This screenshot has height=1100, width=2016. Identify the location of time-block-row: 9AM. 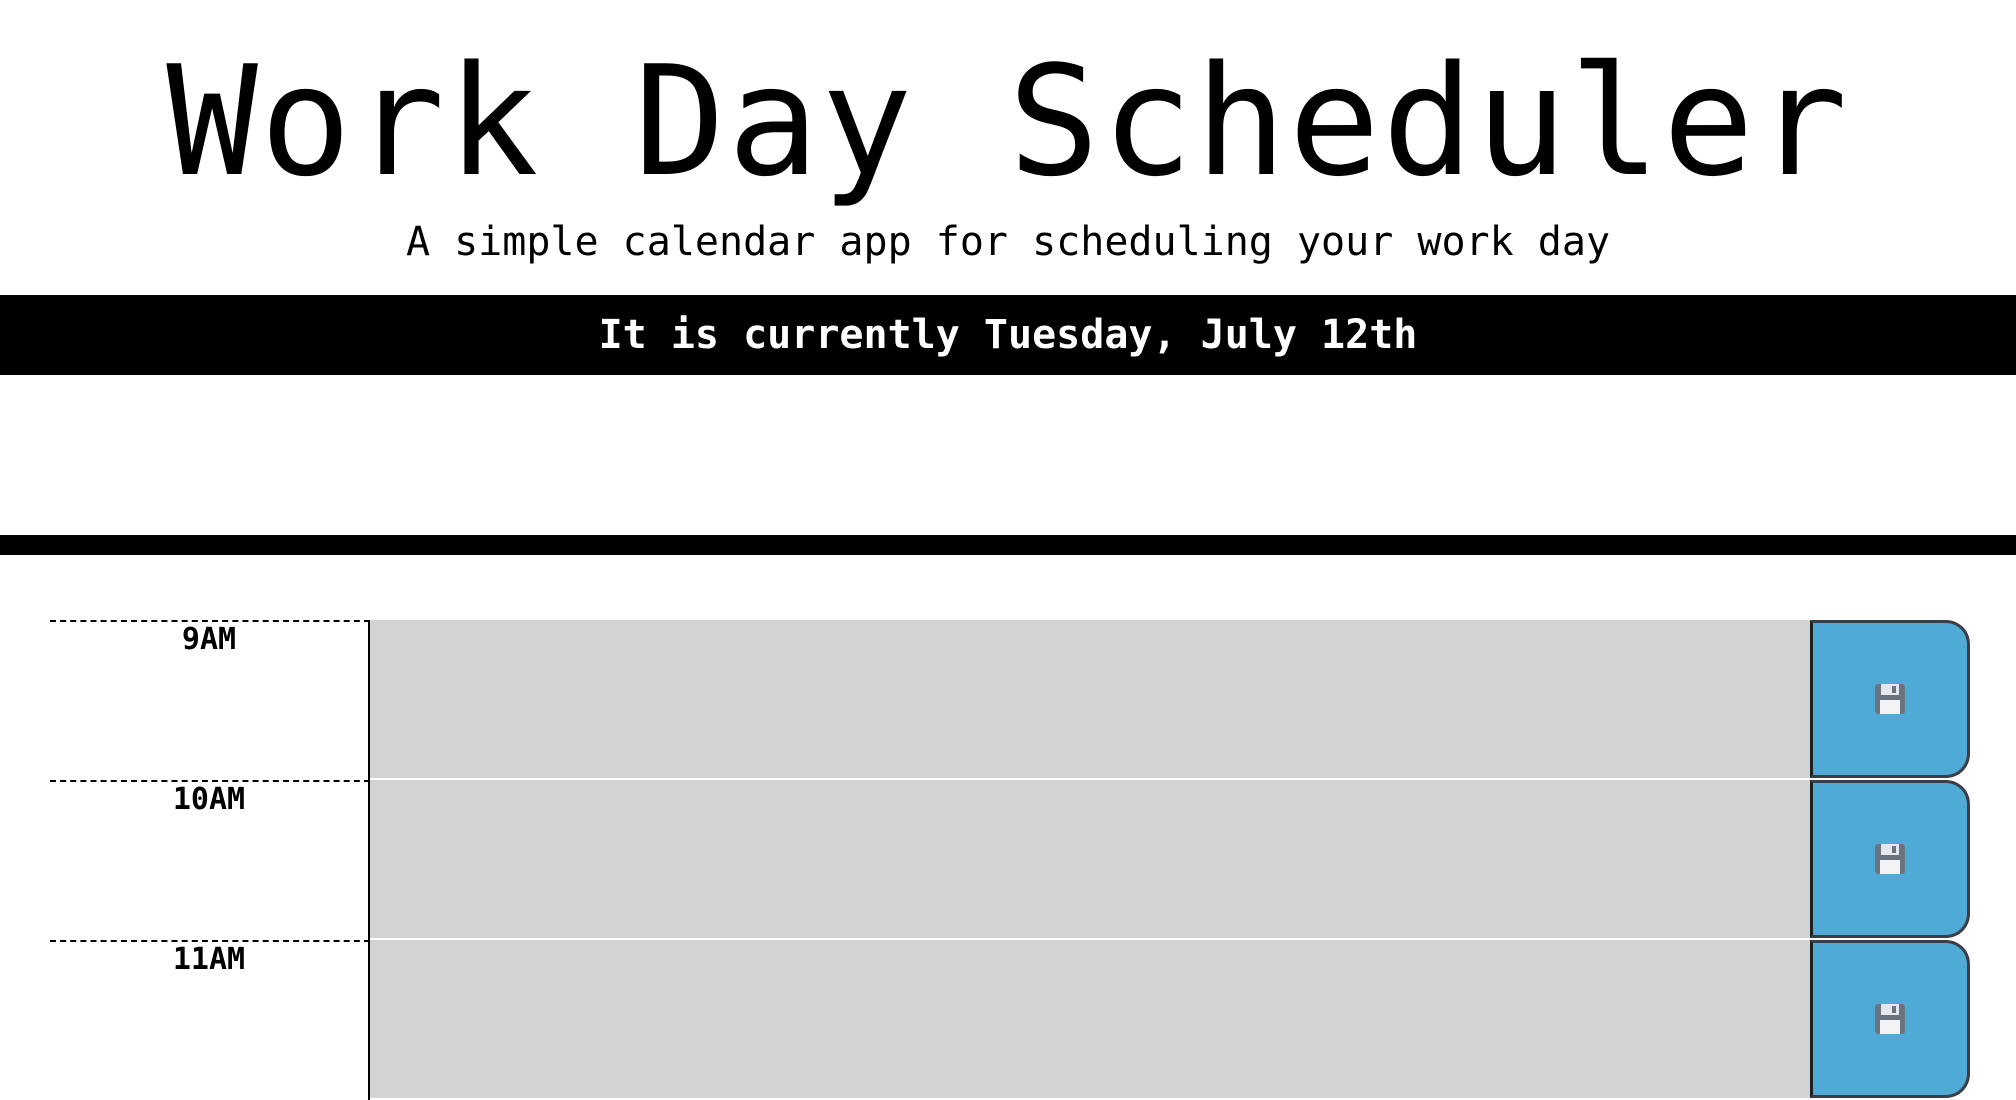
(1010, 700).